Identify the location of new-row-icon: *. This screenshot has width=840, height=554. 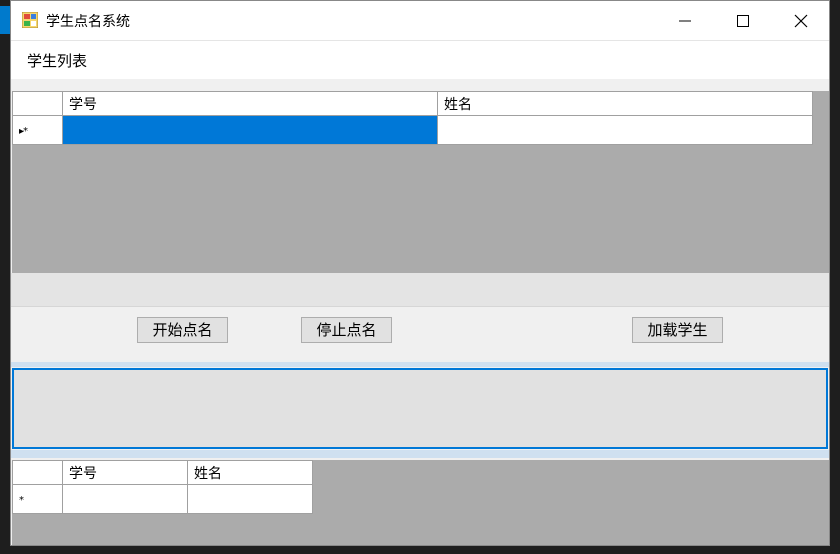
(21, 500).